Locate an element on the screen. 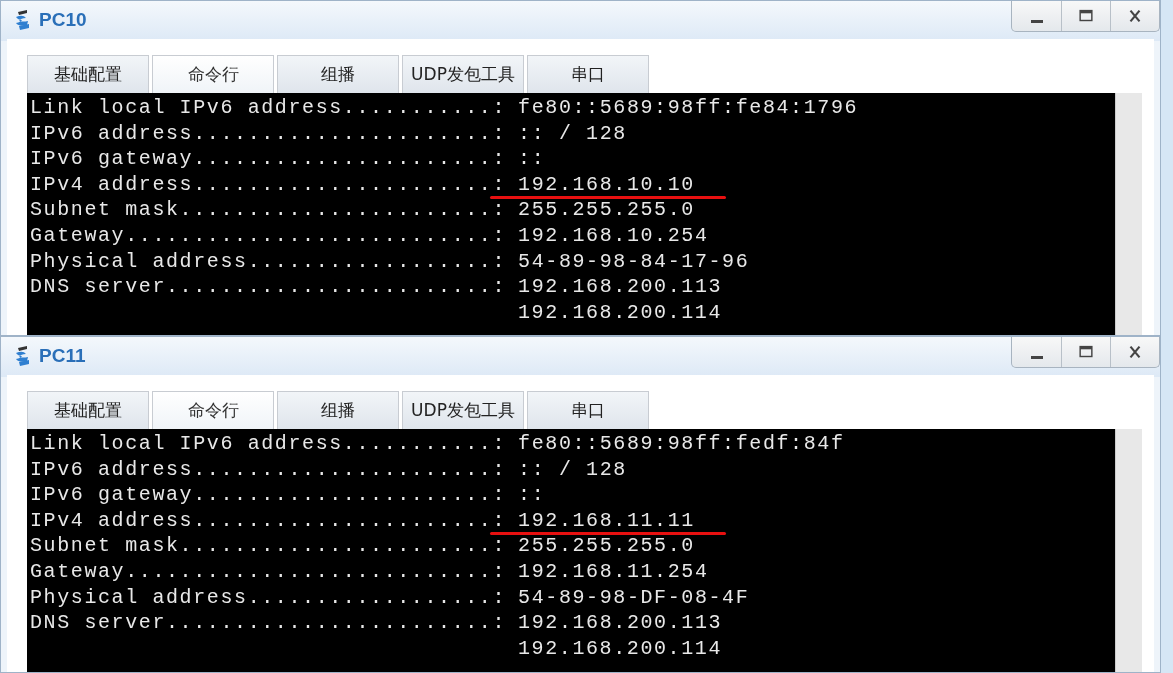 The image size is (1173, 673). field-value: 192.168.11.11 is located at coordinates (606, 520).